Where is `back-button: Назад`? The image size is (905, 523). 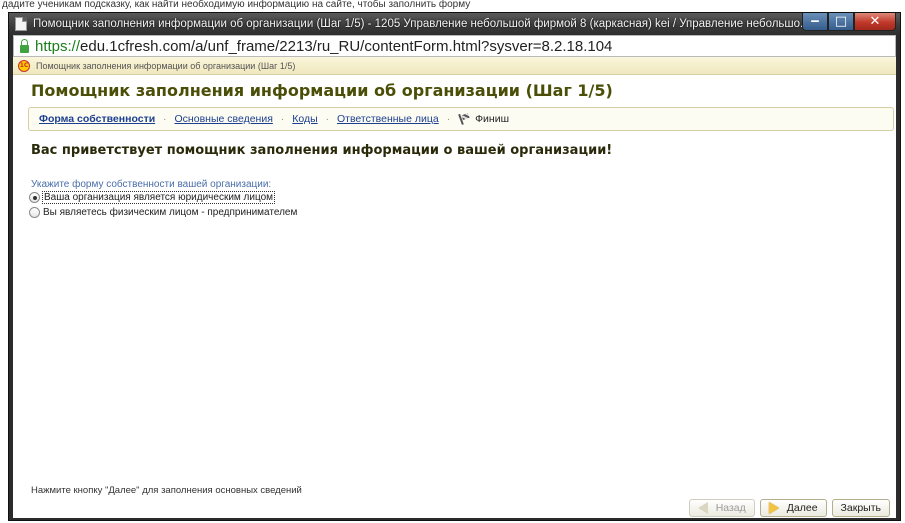 back-button: Назад is located at coordinates (721, 508).